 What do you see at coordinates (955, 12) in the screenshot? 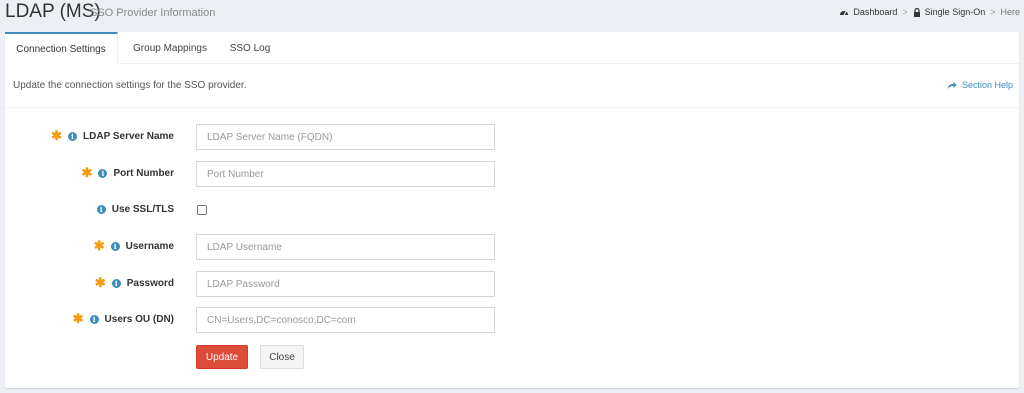
I see `breadcrumb-single-sign-on-label: Single Sign-On` at bounding box center [955, 12].